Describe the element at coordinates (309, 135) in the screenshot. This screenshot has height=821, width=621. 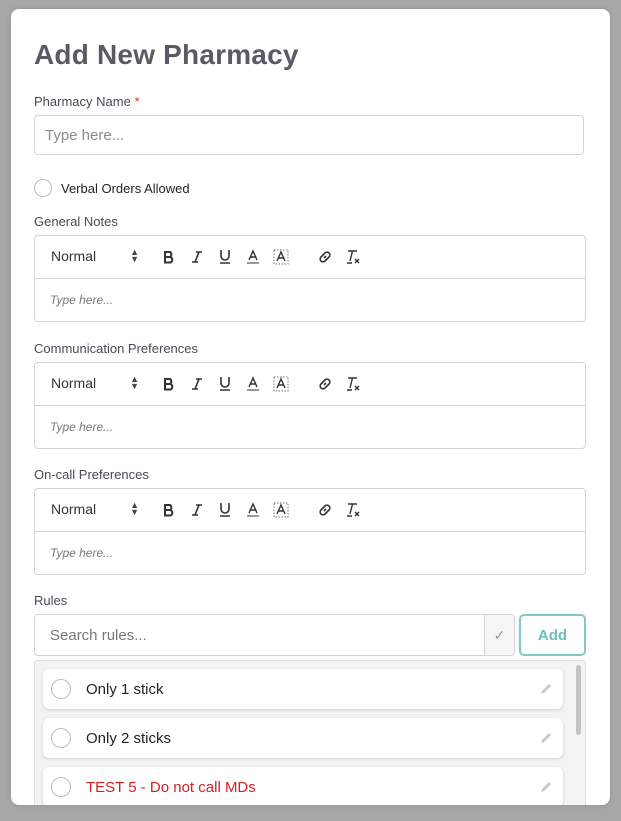
I see `pharmacy-name-input` at that location.